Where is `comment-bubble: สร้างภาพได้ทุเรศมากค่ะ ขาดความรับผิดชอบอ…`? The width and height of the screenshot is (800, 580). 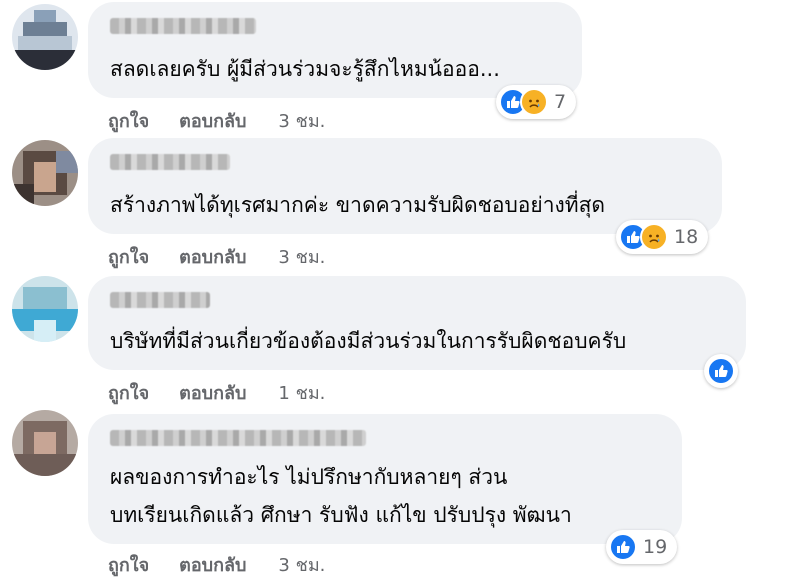
comment-bubble: สร้างภาพได้ทุเรศมากค่ะ ขาดความรับผิดชอบอ… is located at coordinates (405, 186).